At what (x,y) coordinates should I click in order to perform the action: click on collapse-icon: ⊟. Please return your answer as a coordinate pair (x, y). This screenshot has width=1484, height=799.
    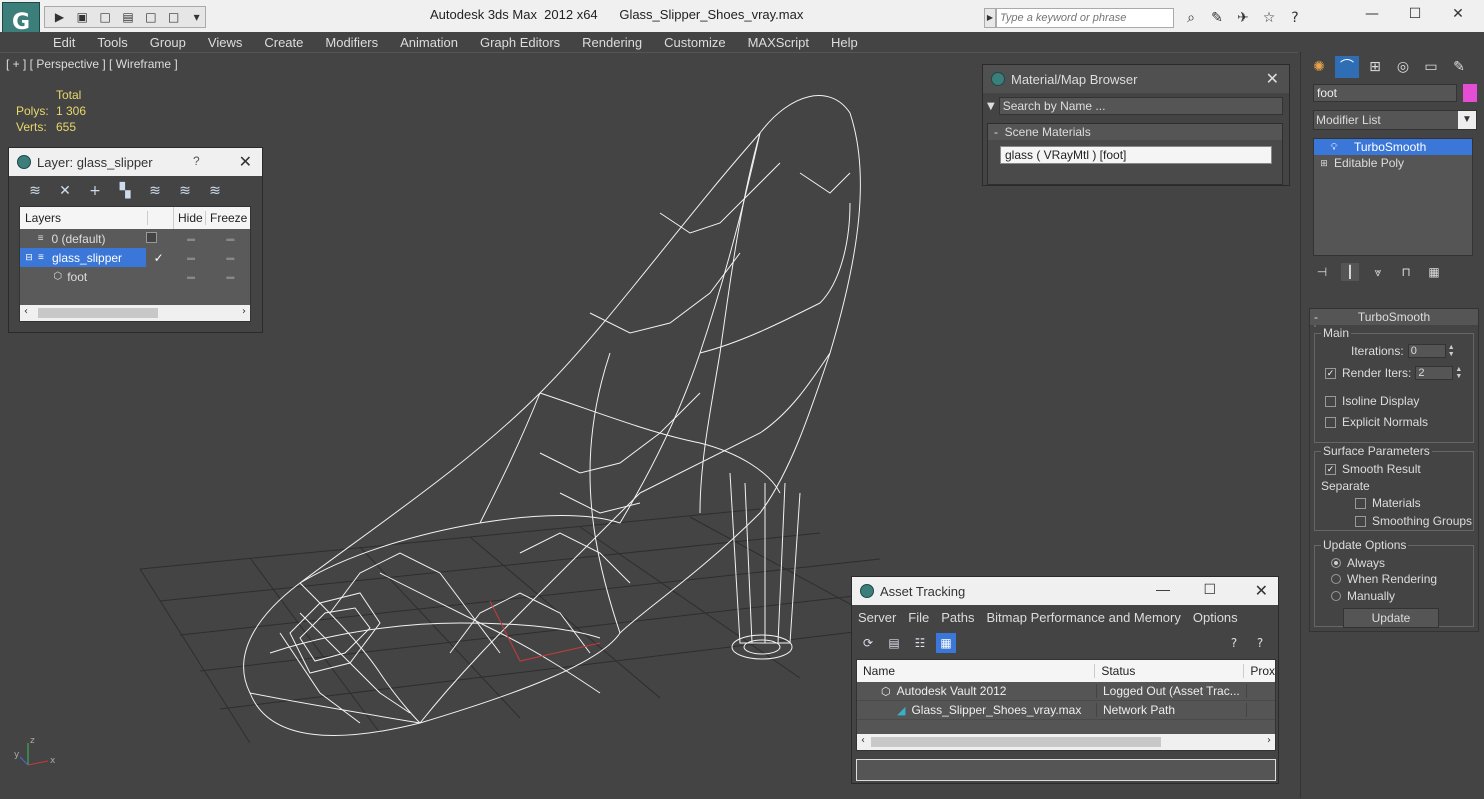
    Looking at the image, I should click on (29, 257).